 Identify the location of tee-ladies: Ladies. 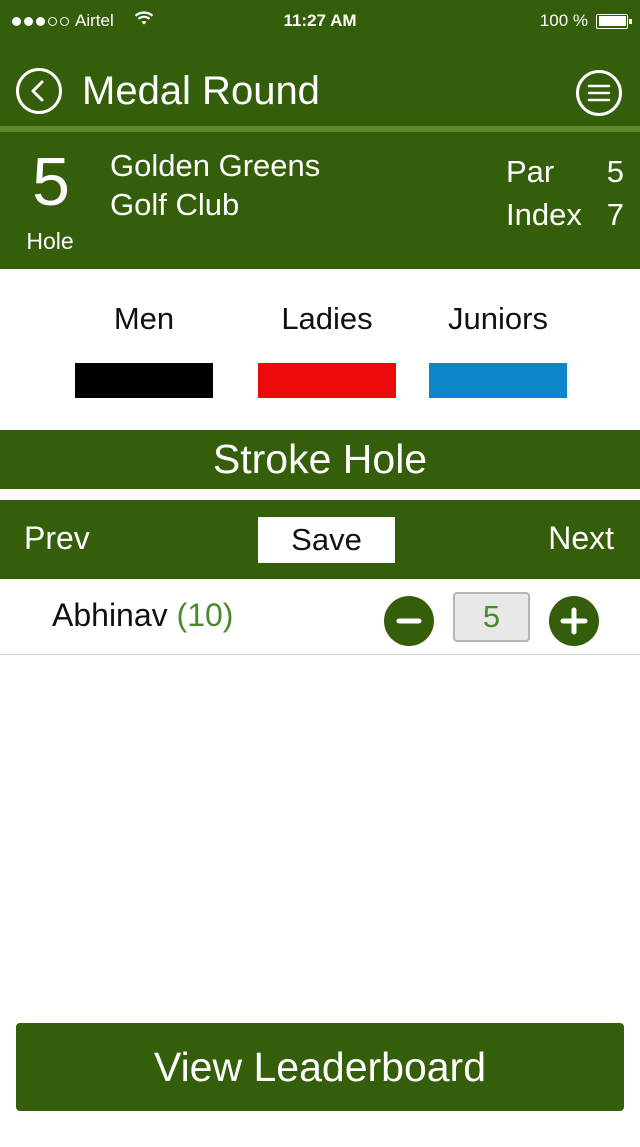
(327, 349).